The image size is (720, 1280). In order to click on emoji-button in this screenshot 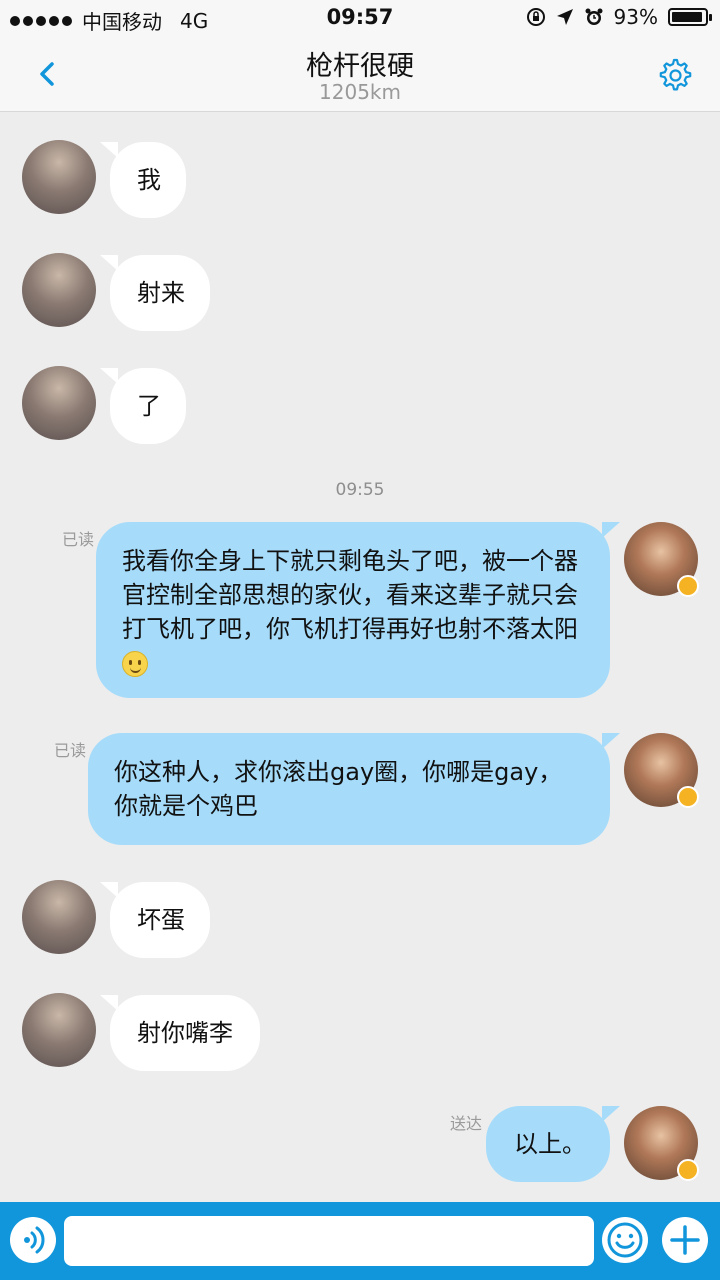, I will do `click(625, 1240)`.